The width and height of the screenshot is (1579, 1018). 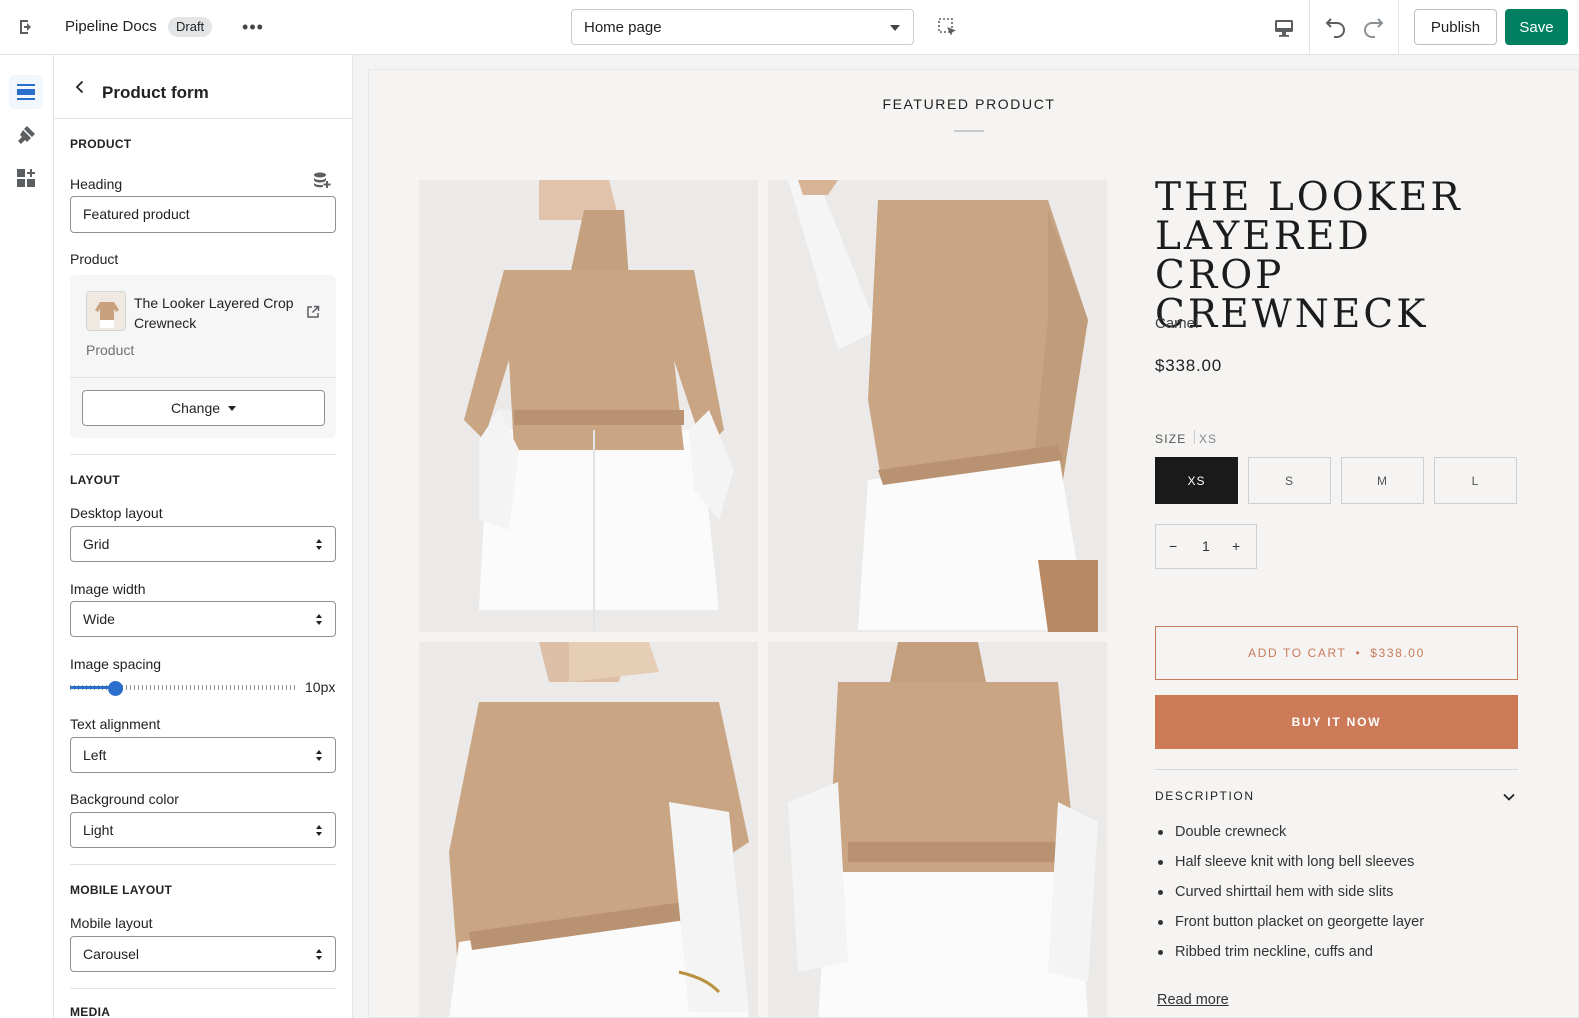 I want to click on page-selector: Home page, so click(x=742, y=27).